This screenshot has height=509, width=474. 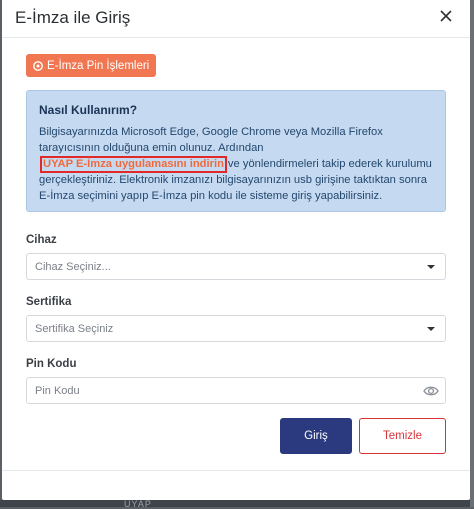 I want to click on page-scrollbar, so click(x=472, y=253).